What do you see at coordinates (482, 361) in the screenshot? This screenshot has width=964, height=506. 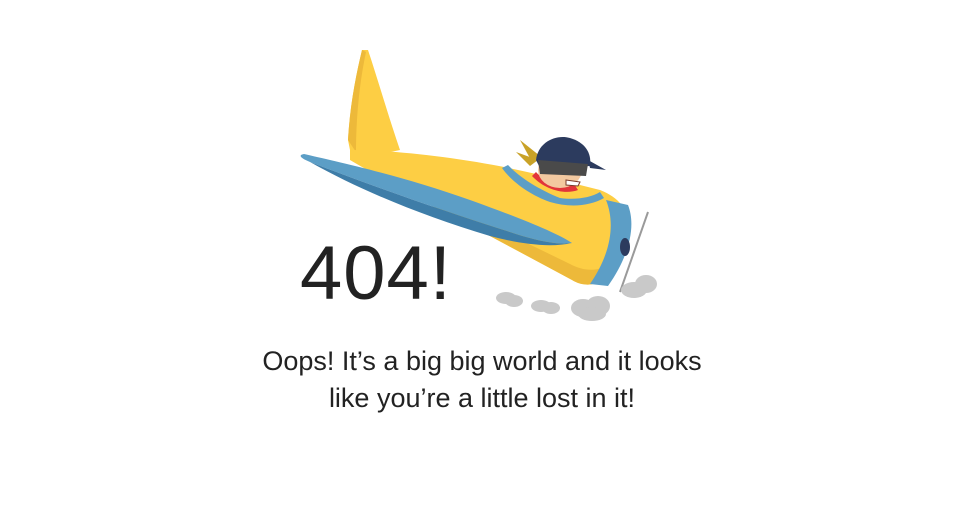 I see `error-message-line-1: Oops! It’s a big big world and it looks` at bounding box center [482, 361].